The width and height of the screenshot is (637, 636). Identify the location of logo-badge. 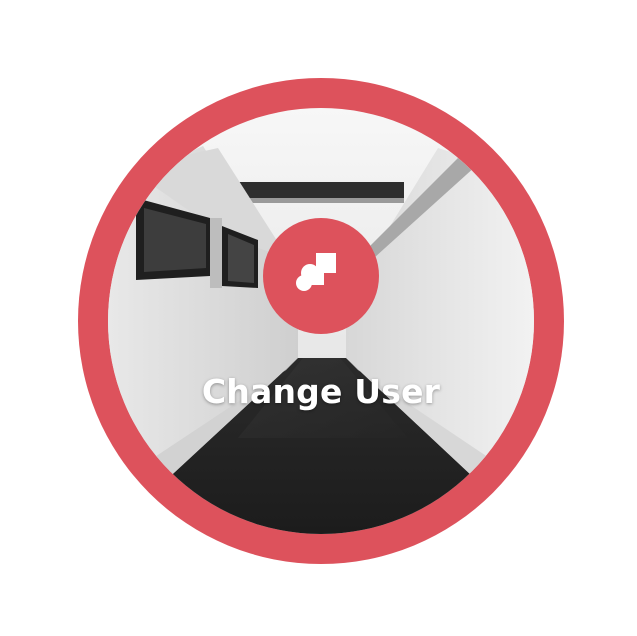
(321, 276).